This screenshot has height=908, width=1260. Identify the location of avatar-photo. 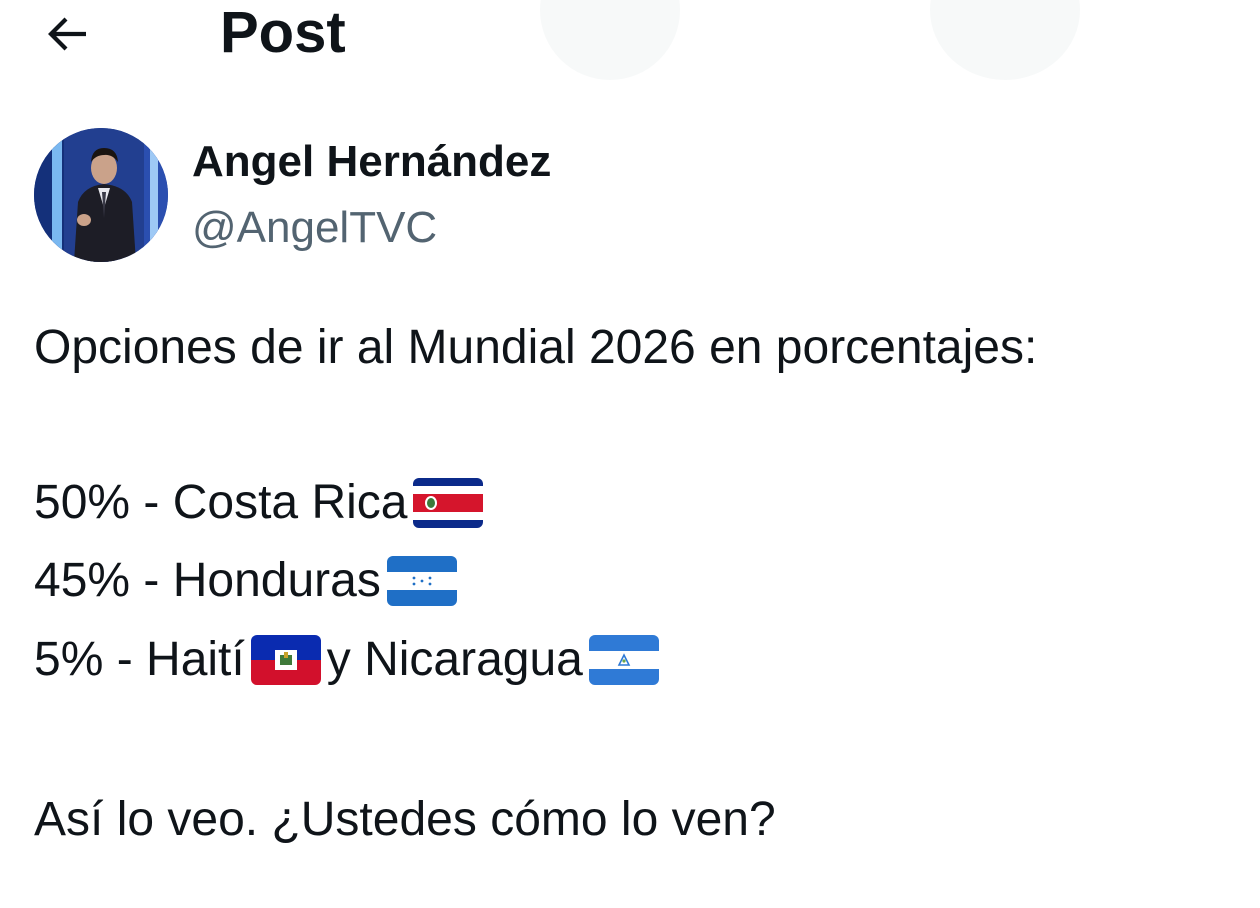
(101, 195).